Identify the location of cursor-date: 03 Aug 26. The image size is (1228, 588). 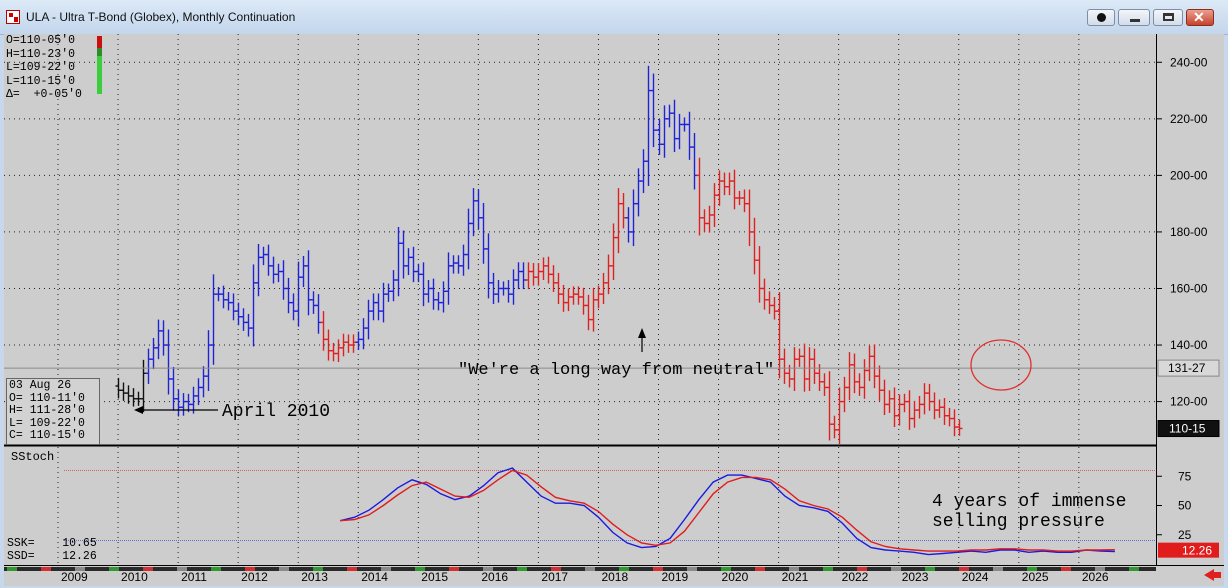
(40, 385).